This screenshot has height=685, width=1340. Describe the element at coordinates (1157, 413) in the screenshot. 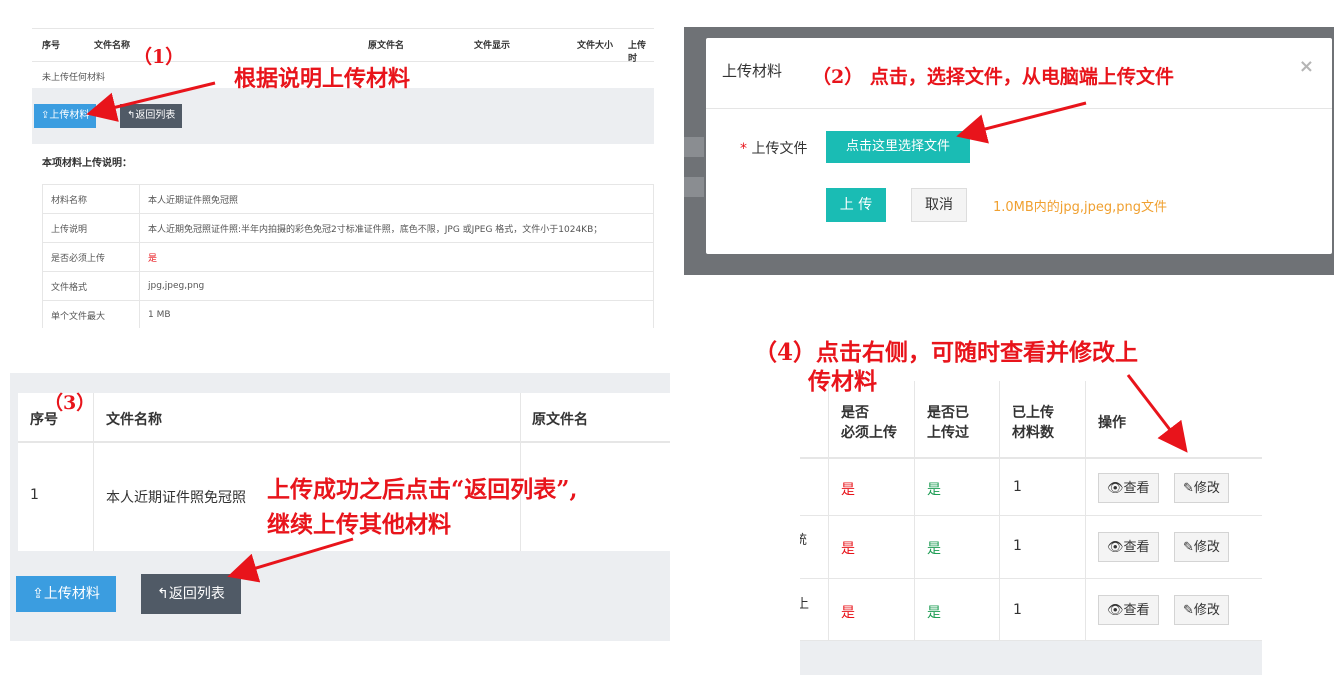

I see `step4-arrow` at that location.